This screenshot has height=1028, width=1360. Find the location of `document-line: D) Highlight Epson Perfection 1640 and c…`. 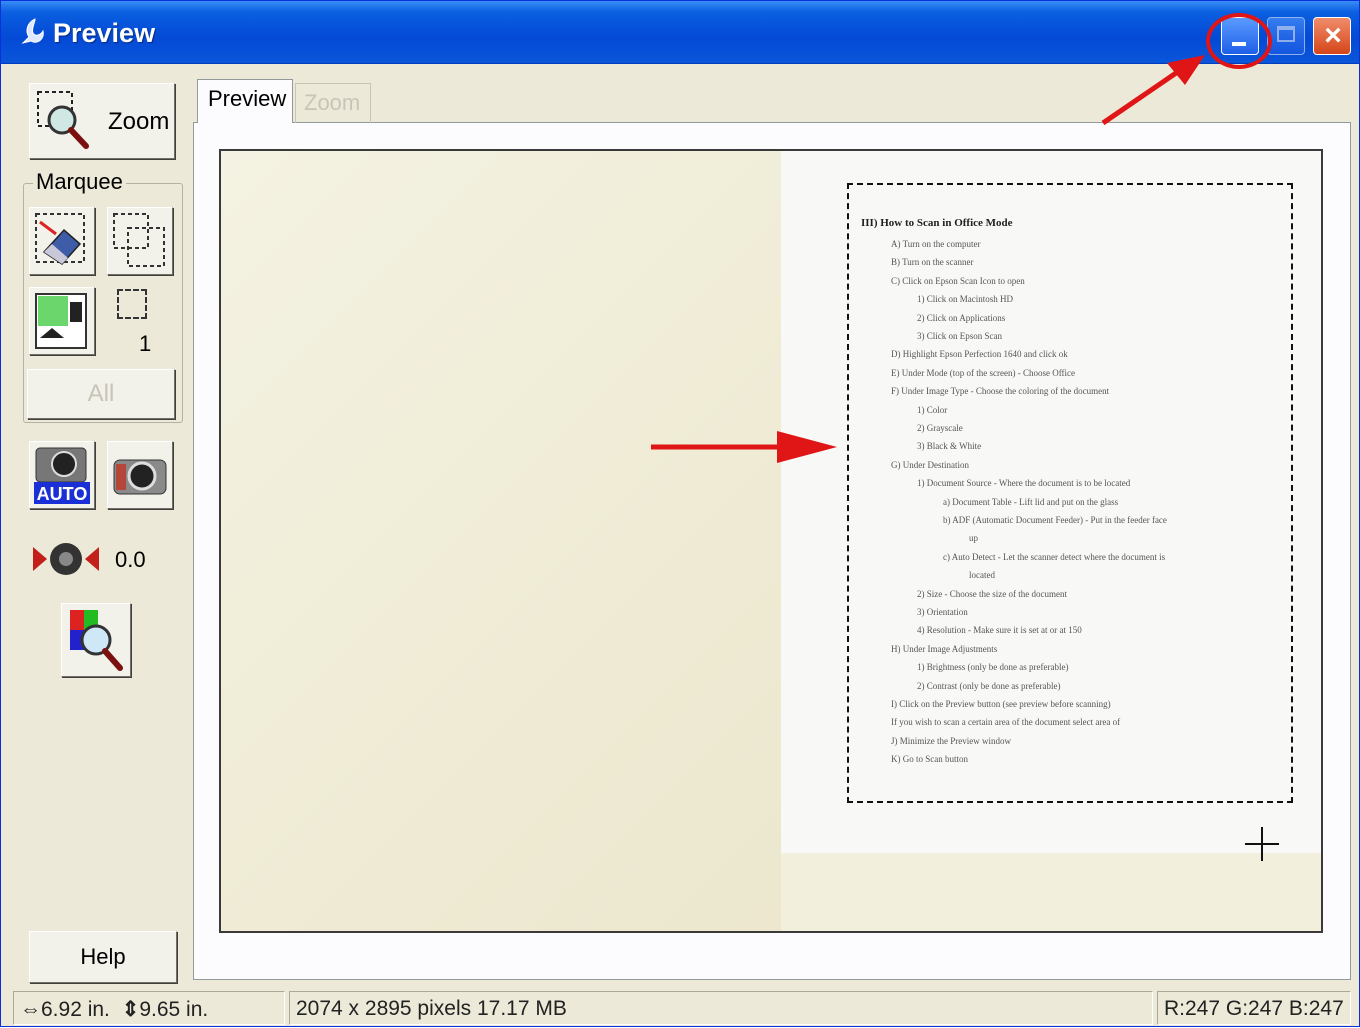

document-line: D) Highlight Epson Perfection 1640 and c… is located at coordinates (979, 354).